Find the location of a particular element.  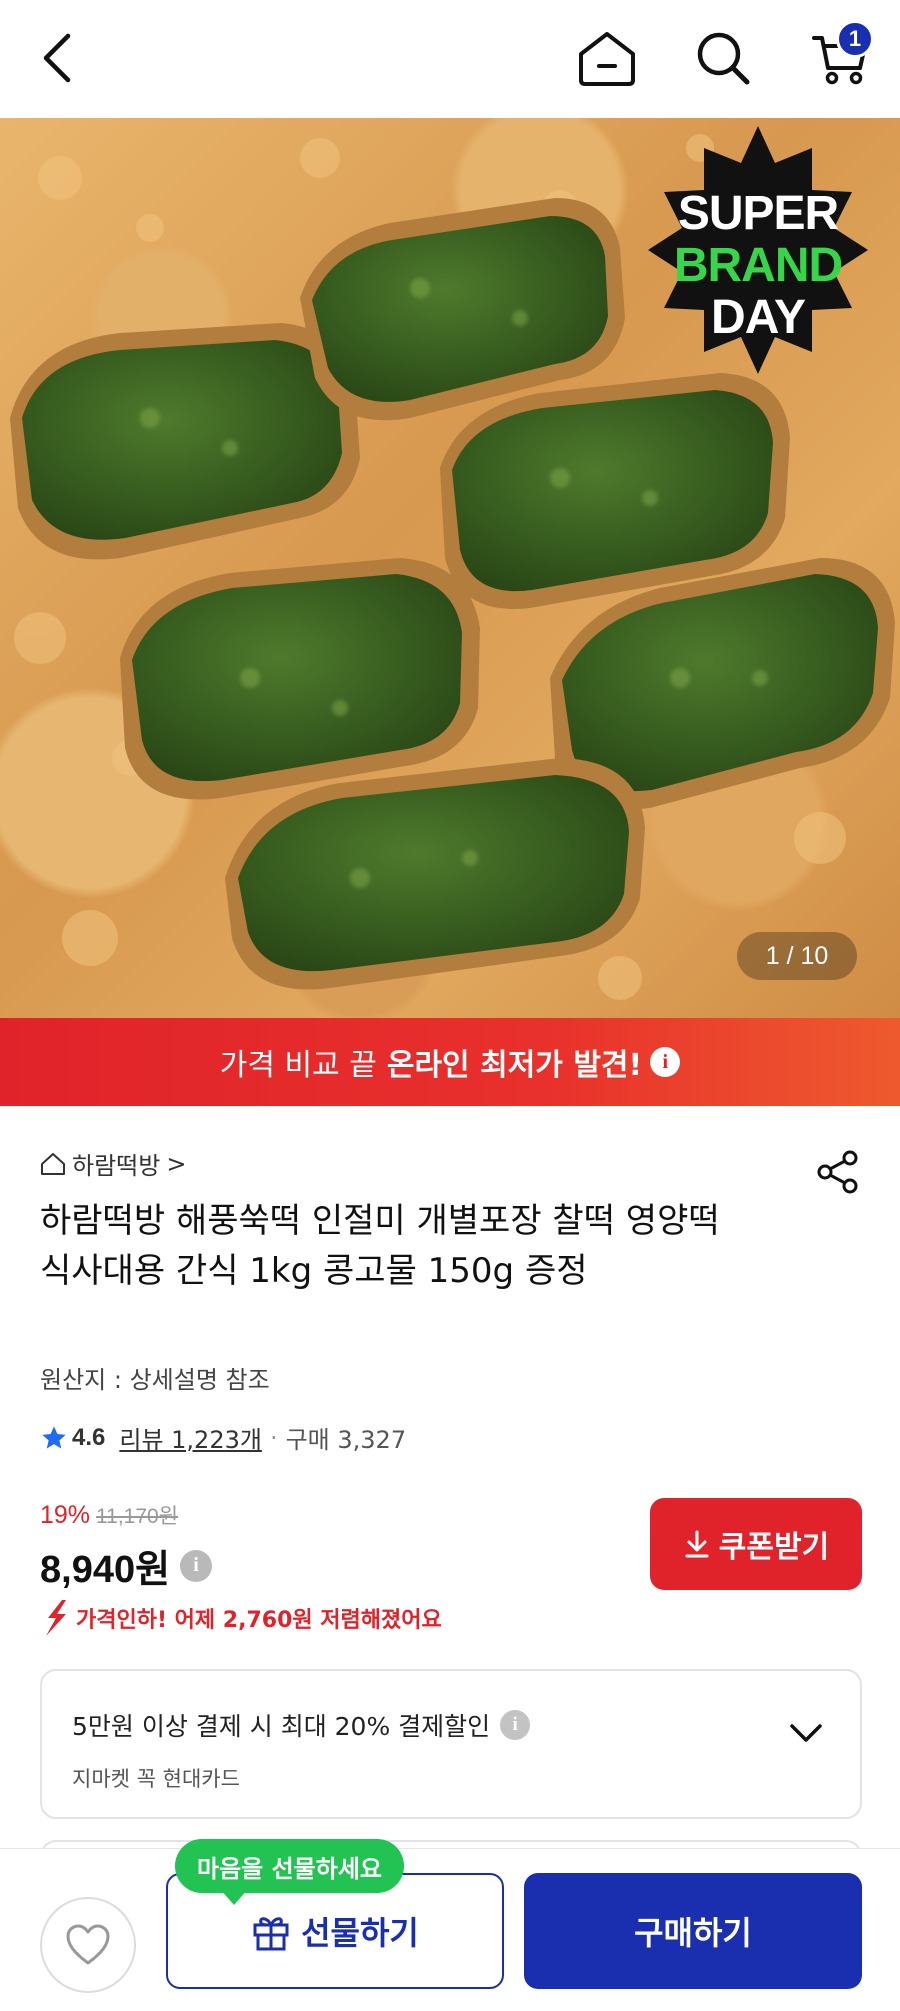

rating-row: 4.6 리뷰 1,223개 · 구매 3,327 is located at coordinates (223, 1437).